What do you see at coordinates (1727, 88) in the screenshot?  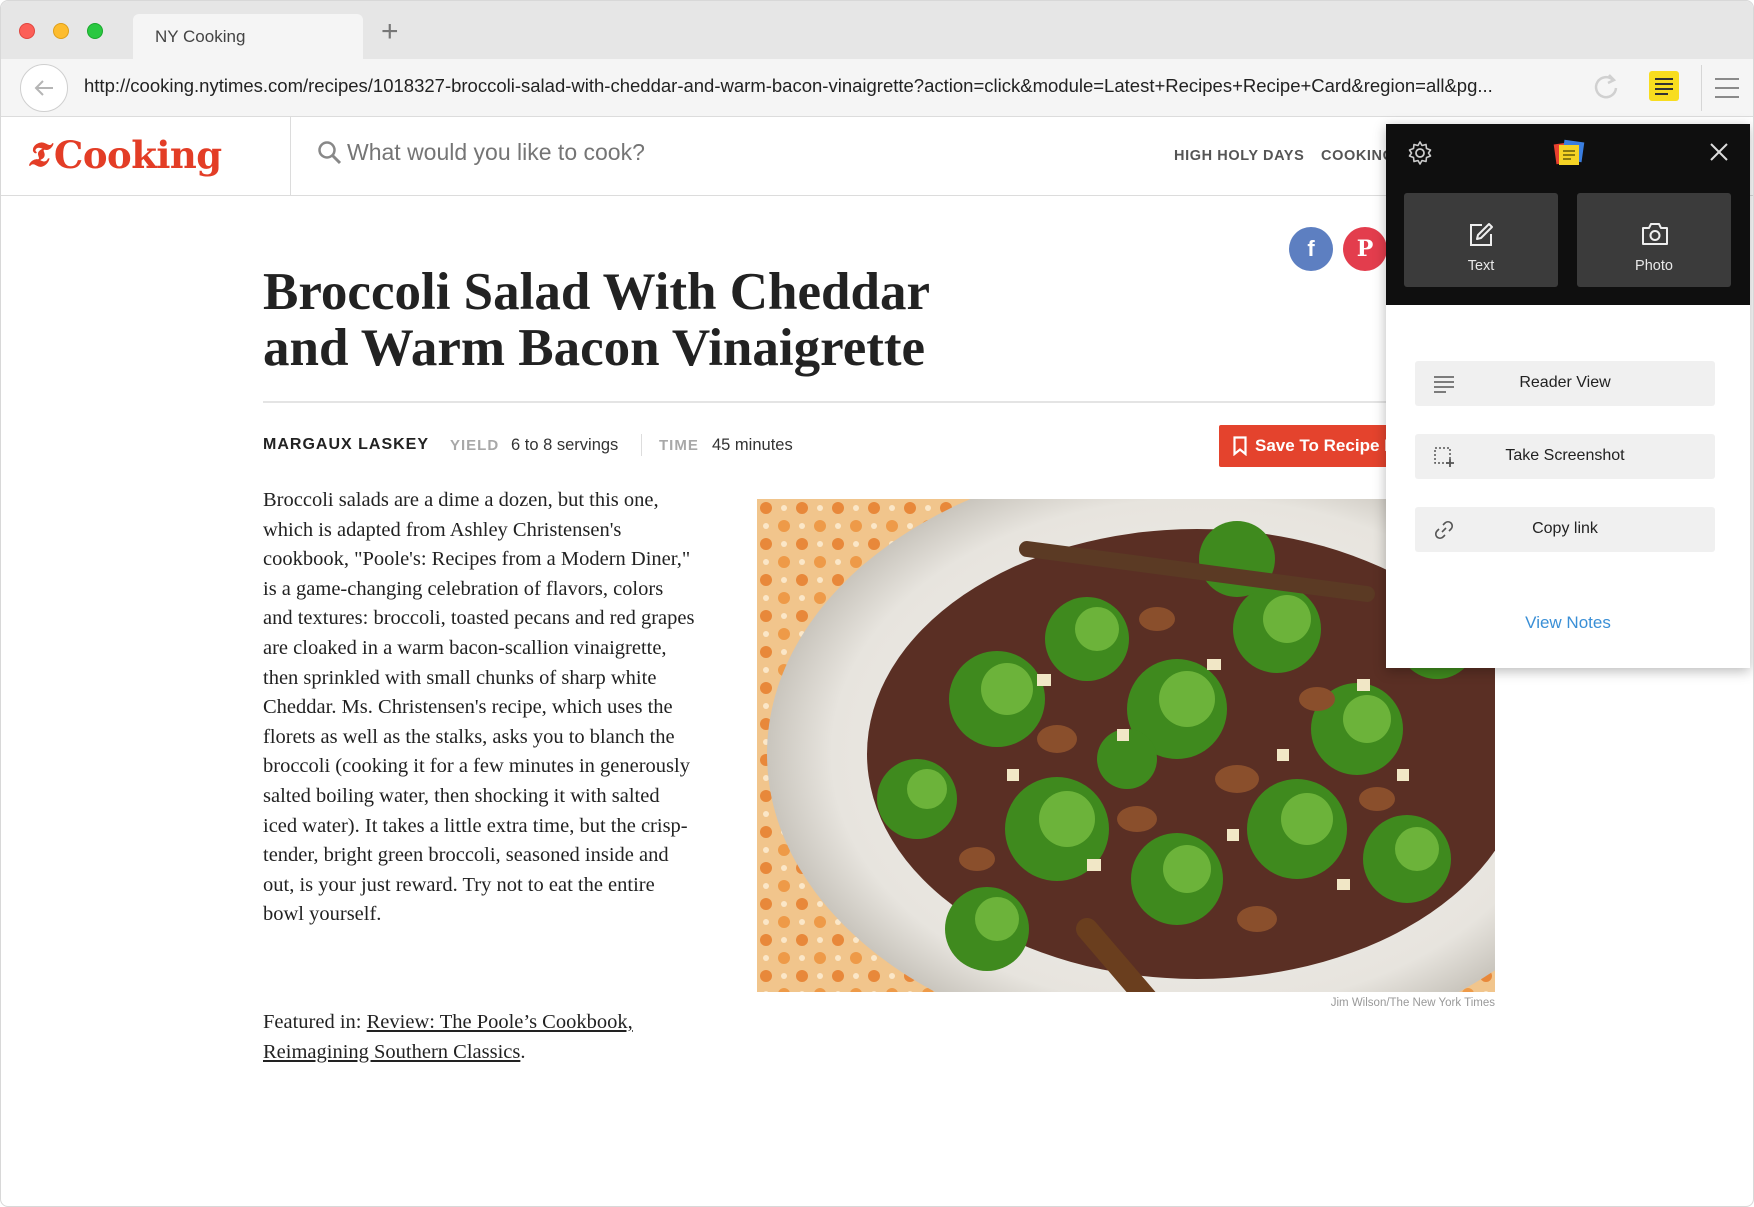 I see `hamburger-menu-icon` at bounding box center [1727, 88].